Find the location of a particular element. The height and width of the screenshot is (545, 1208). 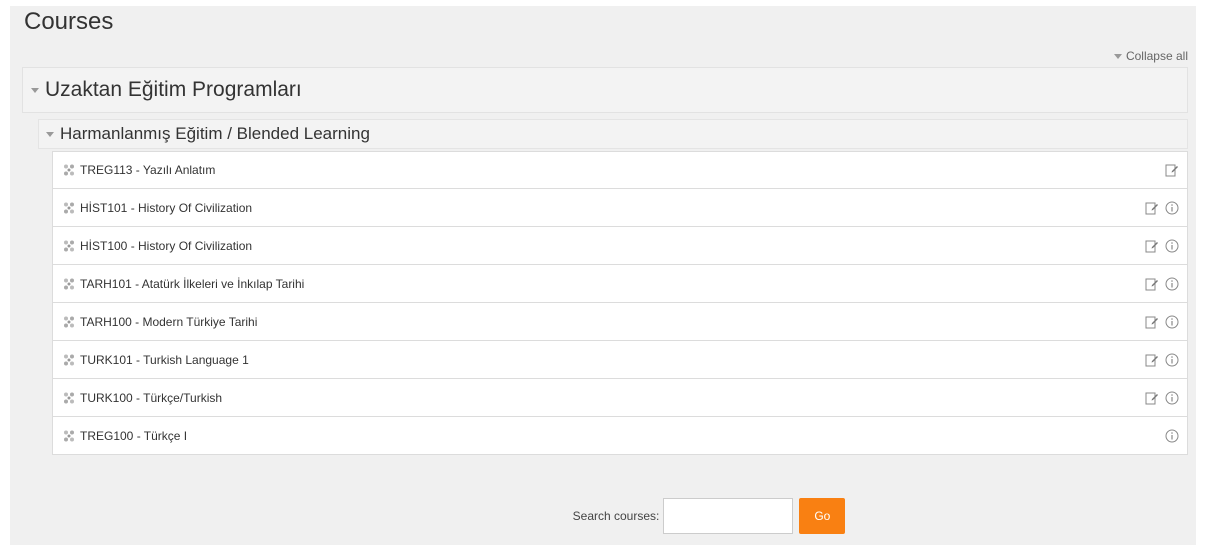

collapse-all-link: Collapse all is located at coordinates (1150, 56).